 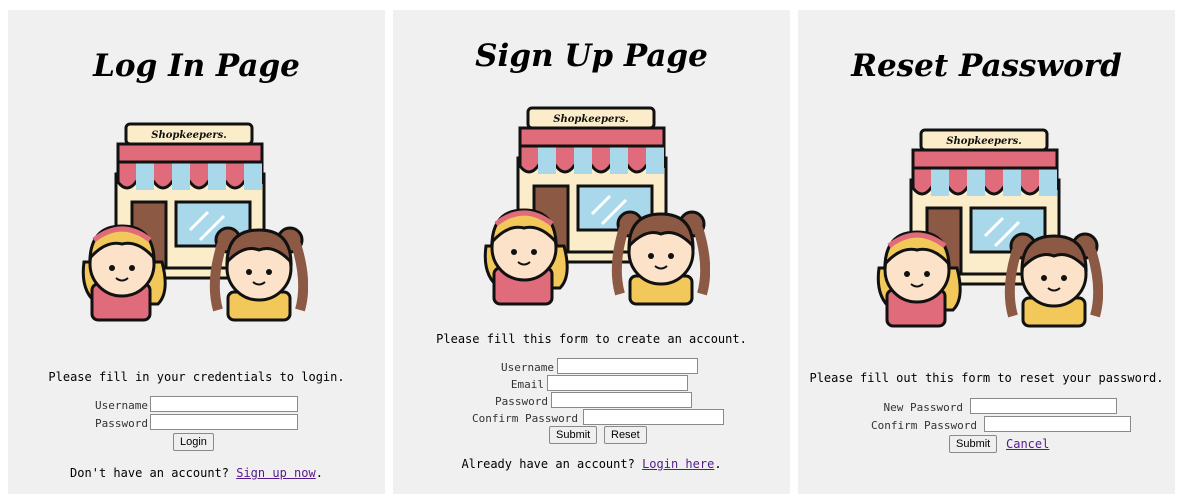 I want to click on email-label: Email, so click(x=527, y=384).